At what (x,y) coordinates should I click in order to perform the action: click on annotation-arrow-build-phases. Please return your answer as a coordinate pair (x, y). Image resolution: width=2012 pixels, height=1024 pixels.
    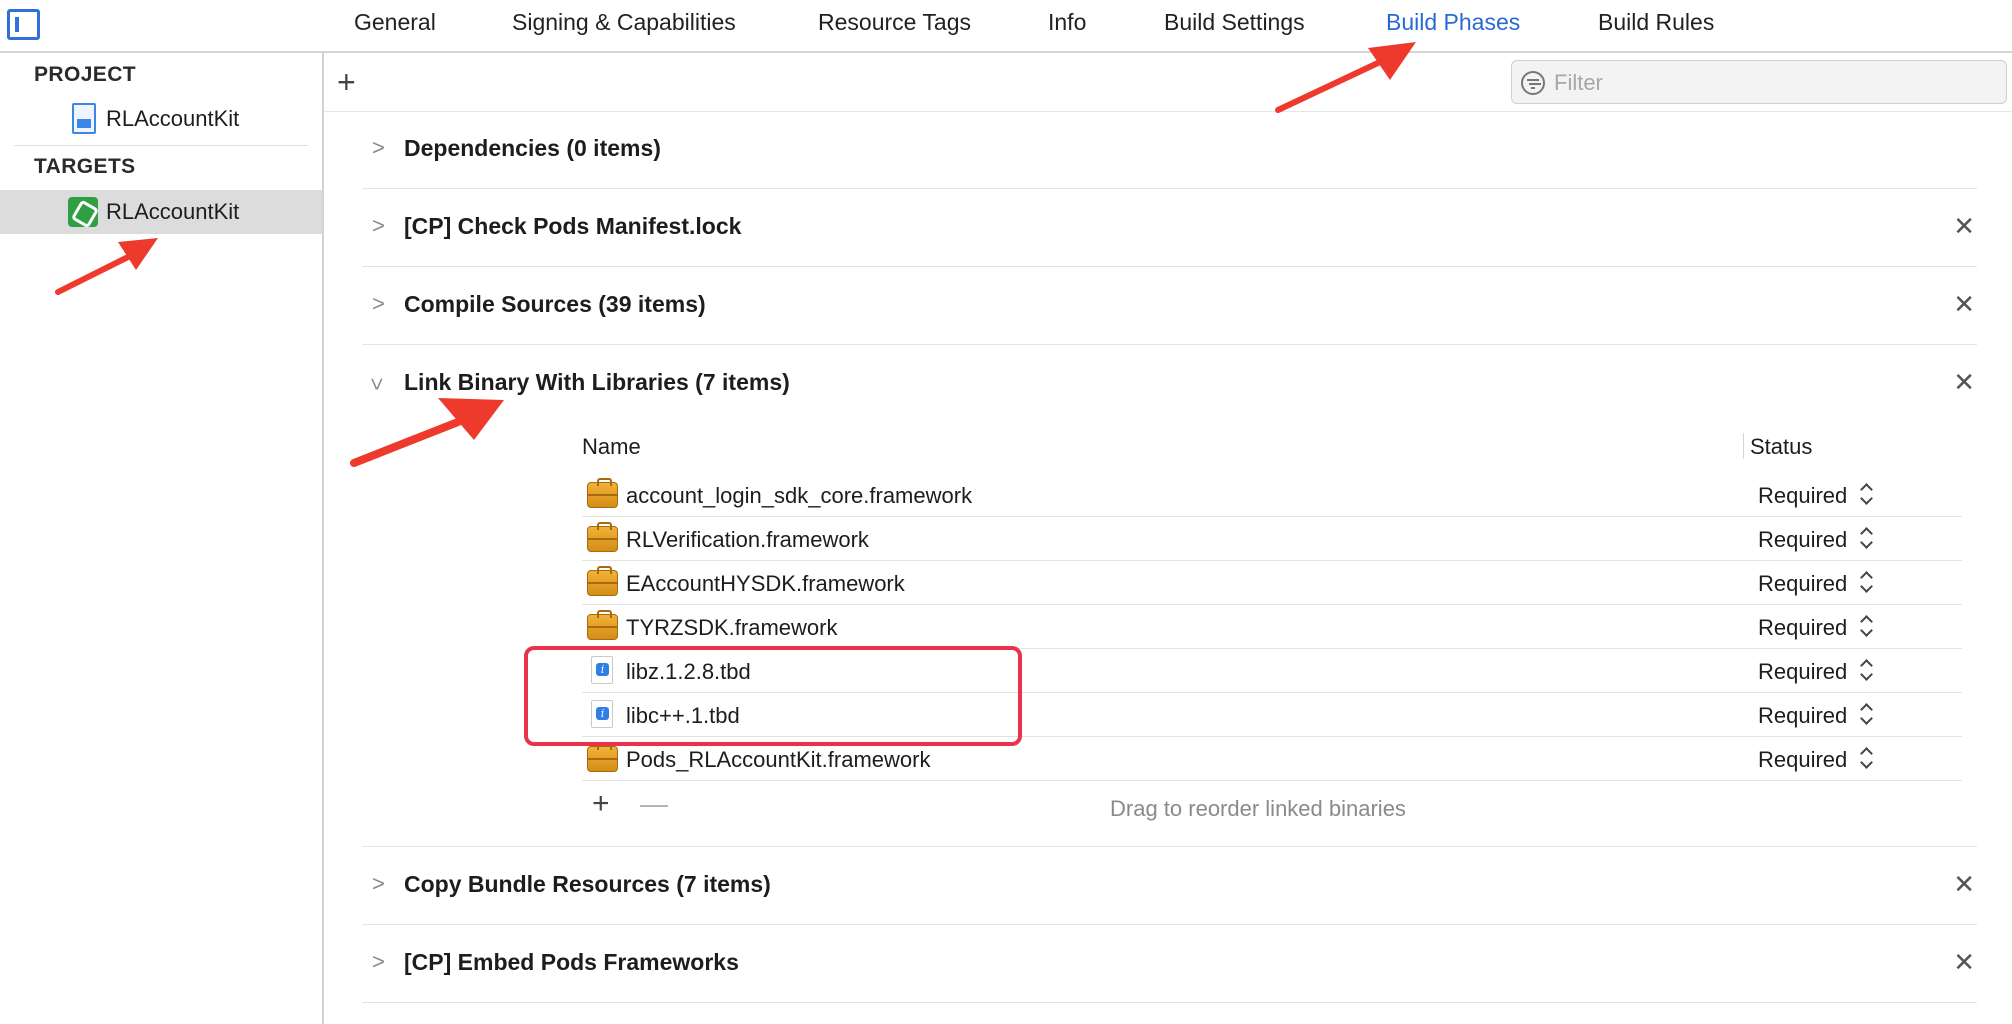
    Looking at the image, I should click on (1345, 77).